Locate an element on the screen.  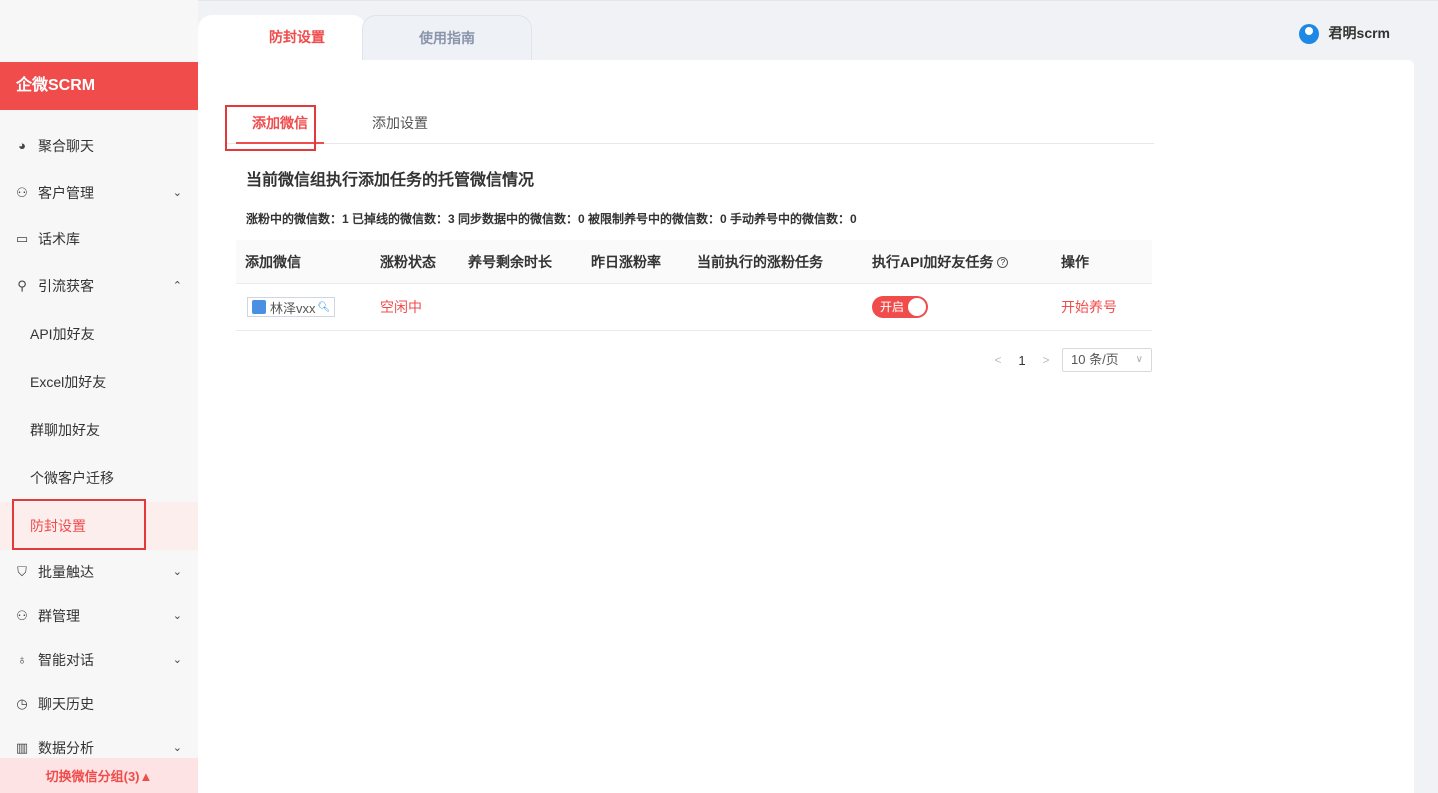
brand-logo: 企微SCRM is located at coordinates (99, 86).